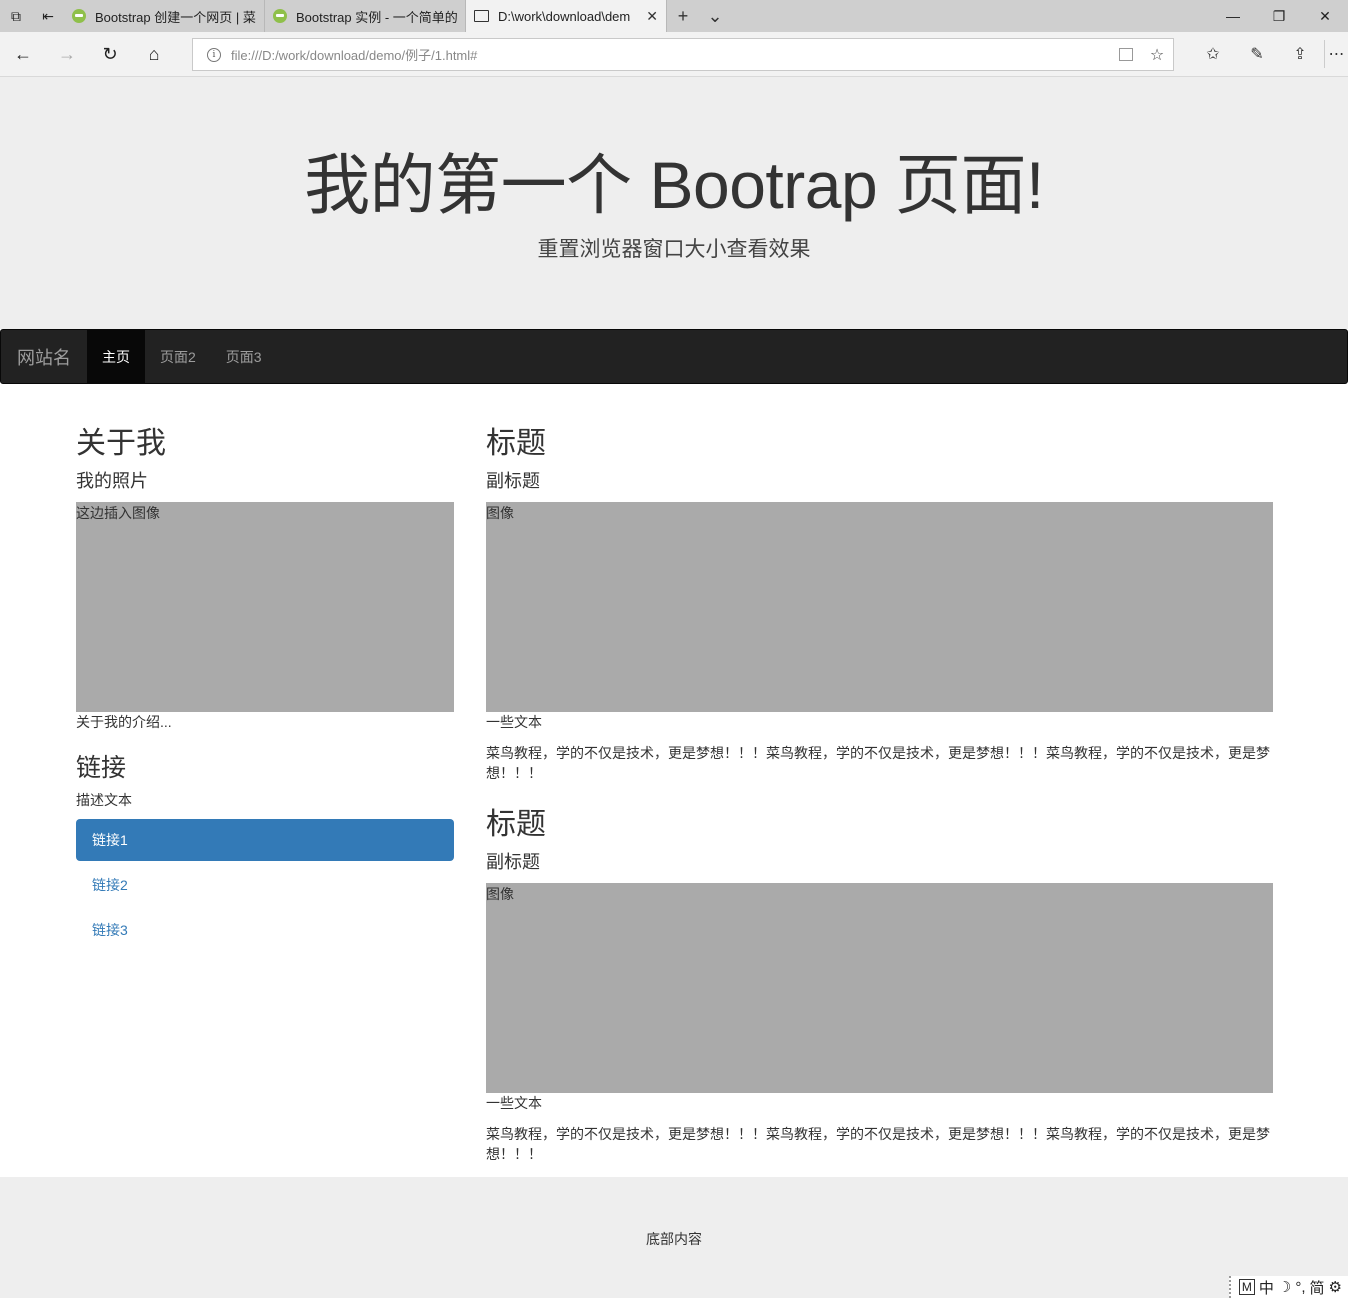 The image size is (1348, 1298). Describe the element at coordinates (1300, 54) in the screenshot. I see `share-icon: ⇪` at that location.